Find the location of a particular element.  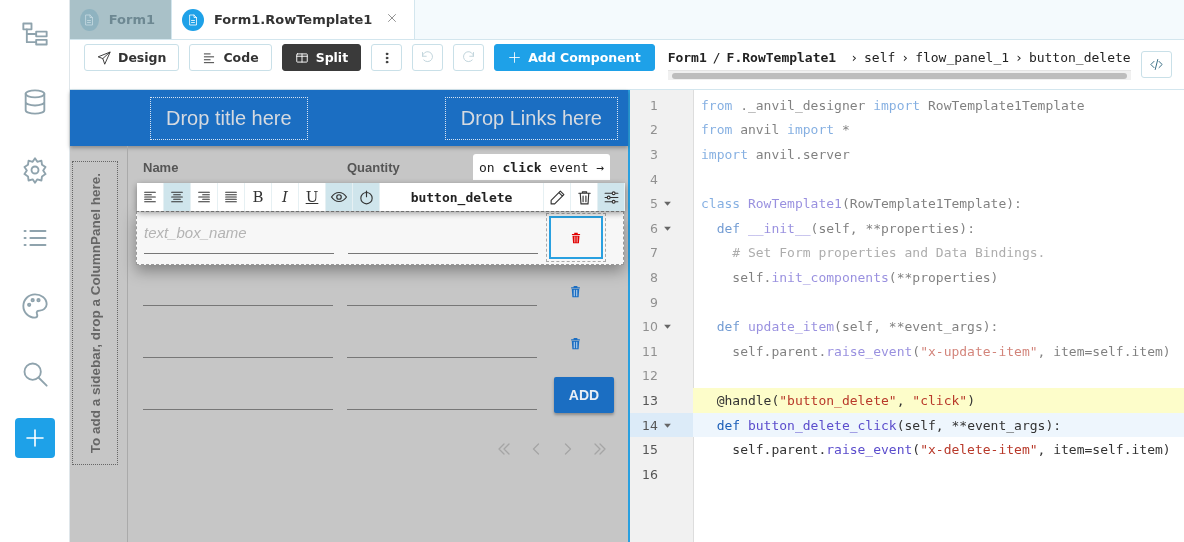

align-justify-button is located at coordinates (231, 197).